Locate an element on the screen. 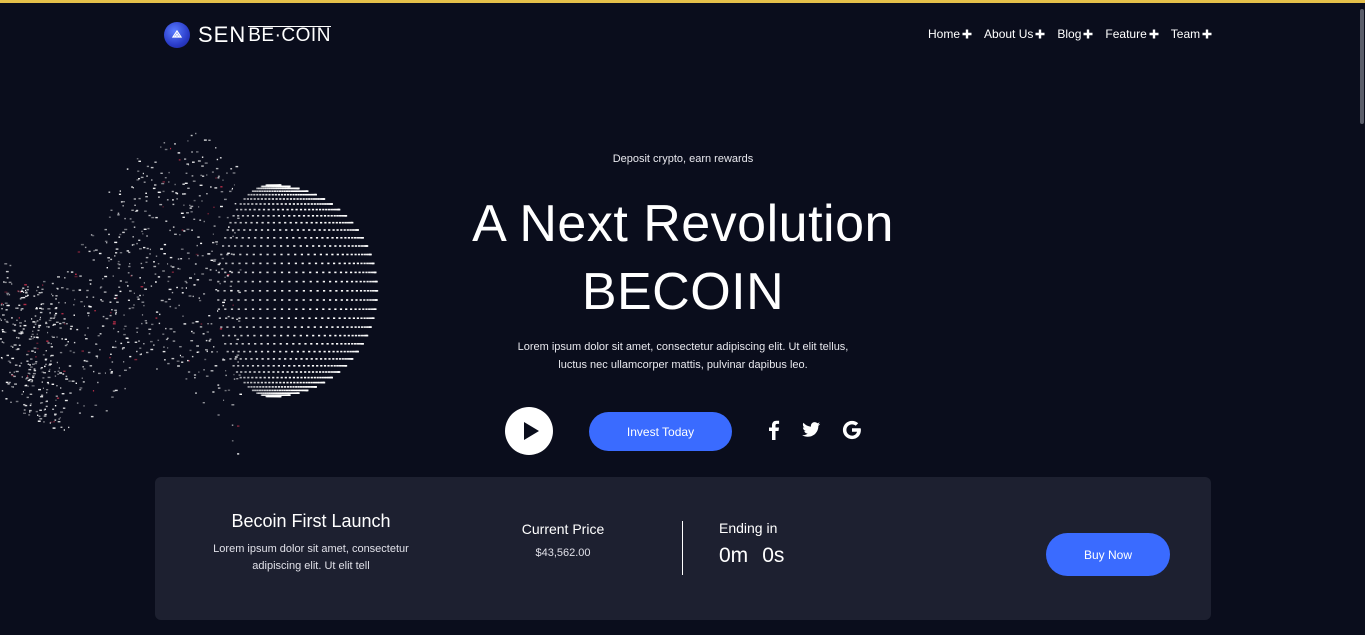 This screenshot has width=1365, height=635. facebook-link is located at coordinates (774, 430).